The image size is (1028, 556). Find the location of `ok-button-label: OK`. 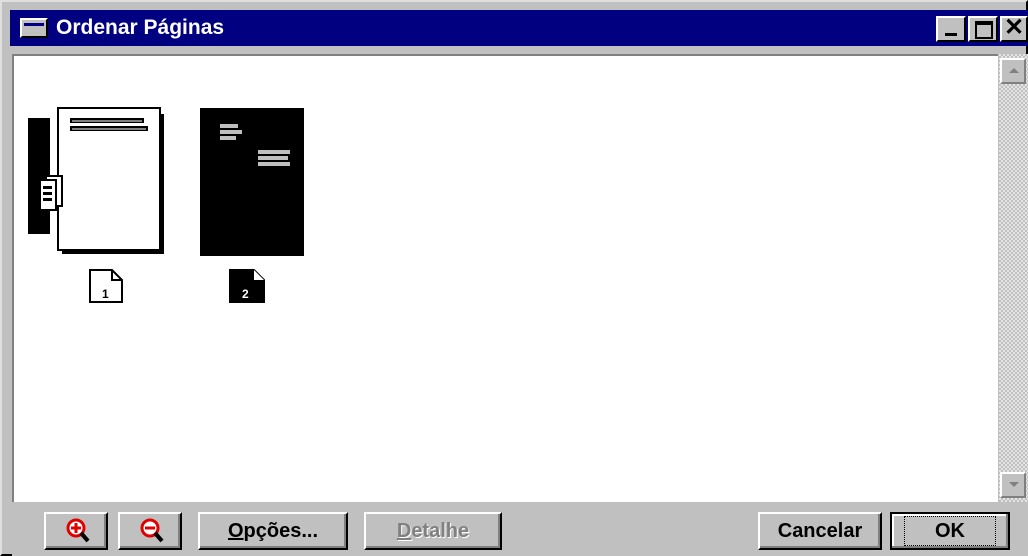

ok-button-label: OK is located at coordinates (950, 531).